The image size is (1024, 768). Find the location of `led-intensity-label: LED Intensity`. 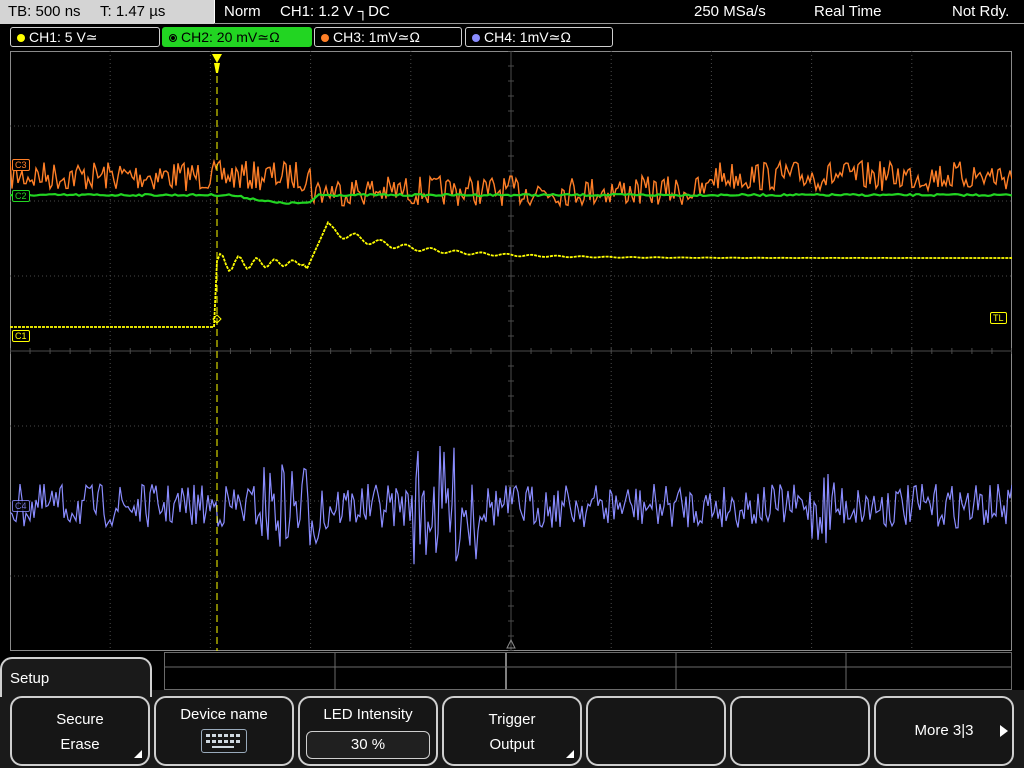

led-intensity-label: LED Intensity is located at coordinates (368, 714).